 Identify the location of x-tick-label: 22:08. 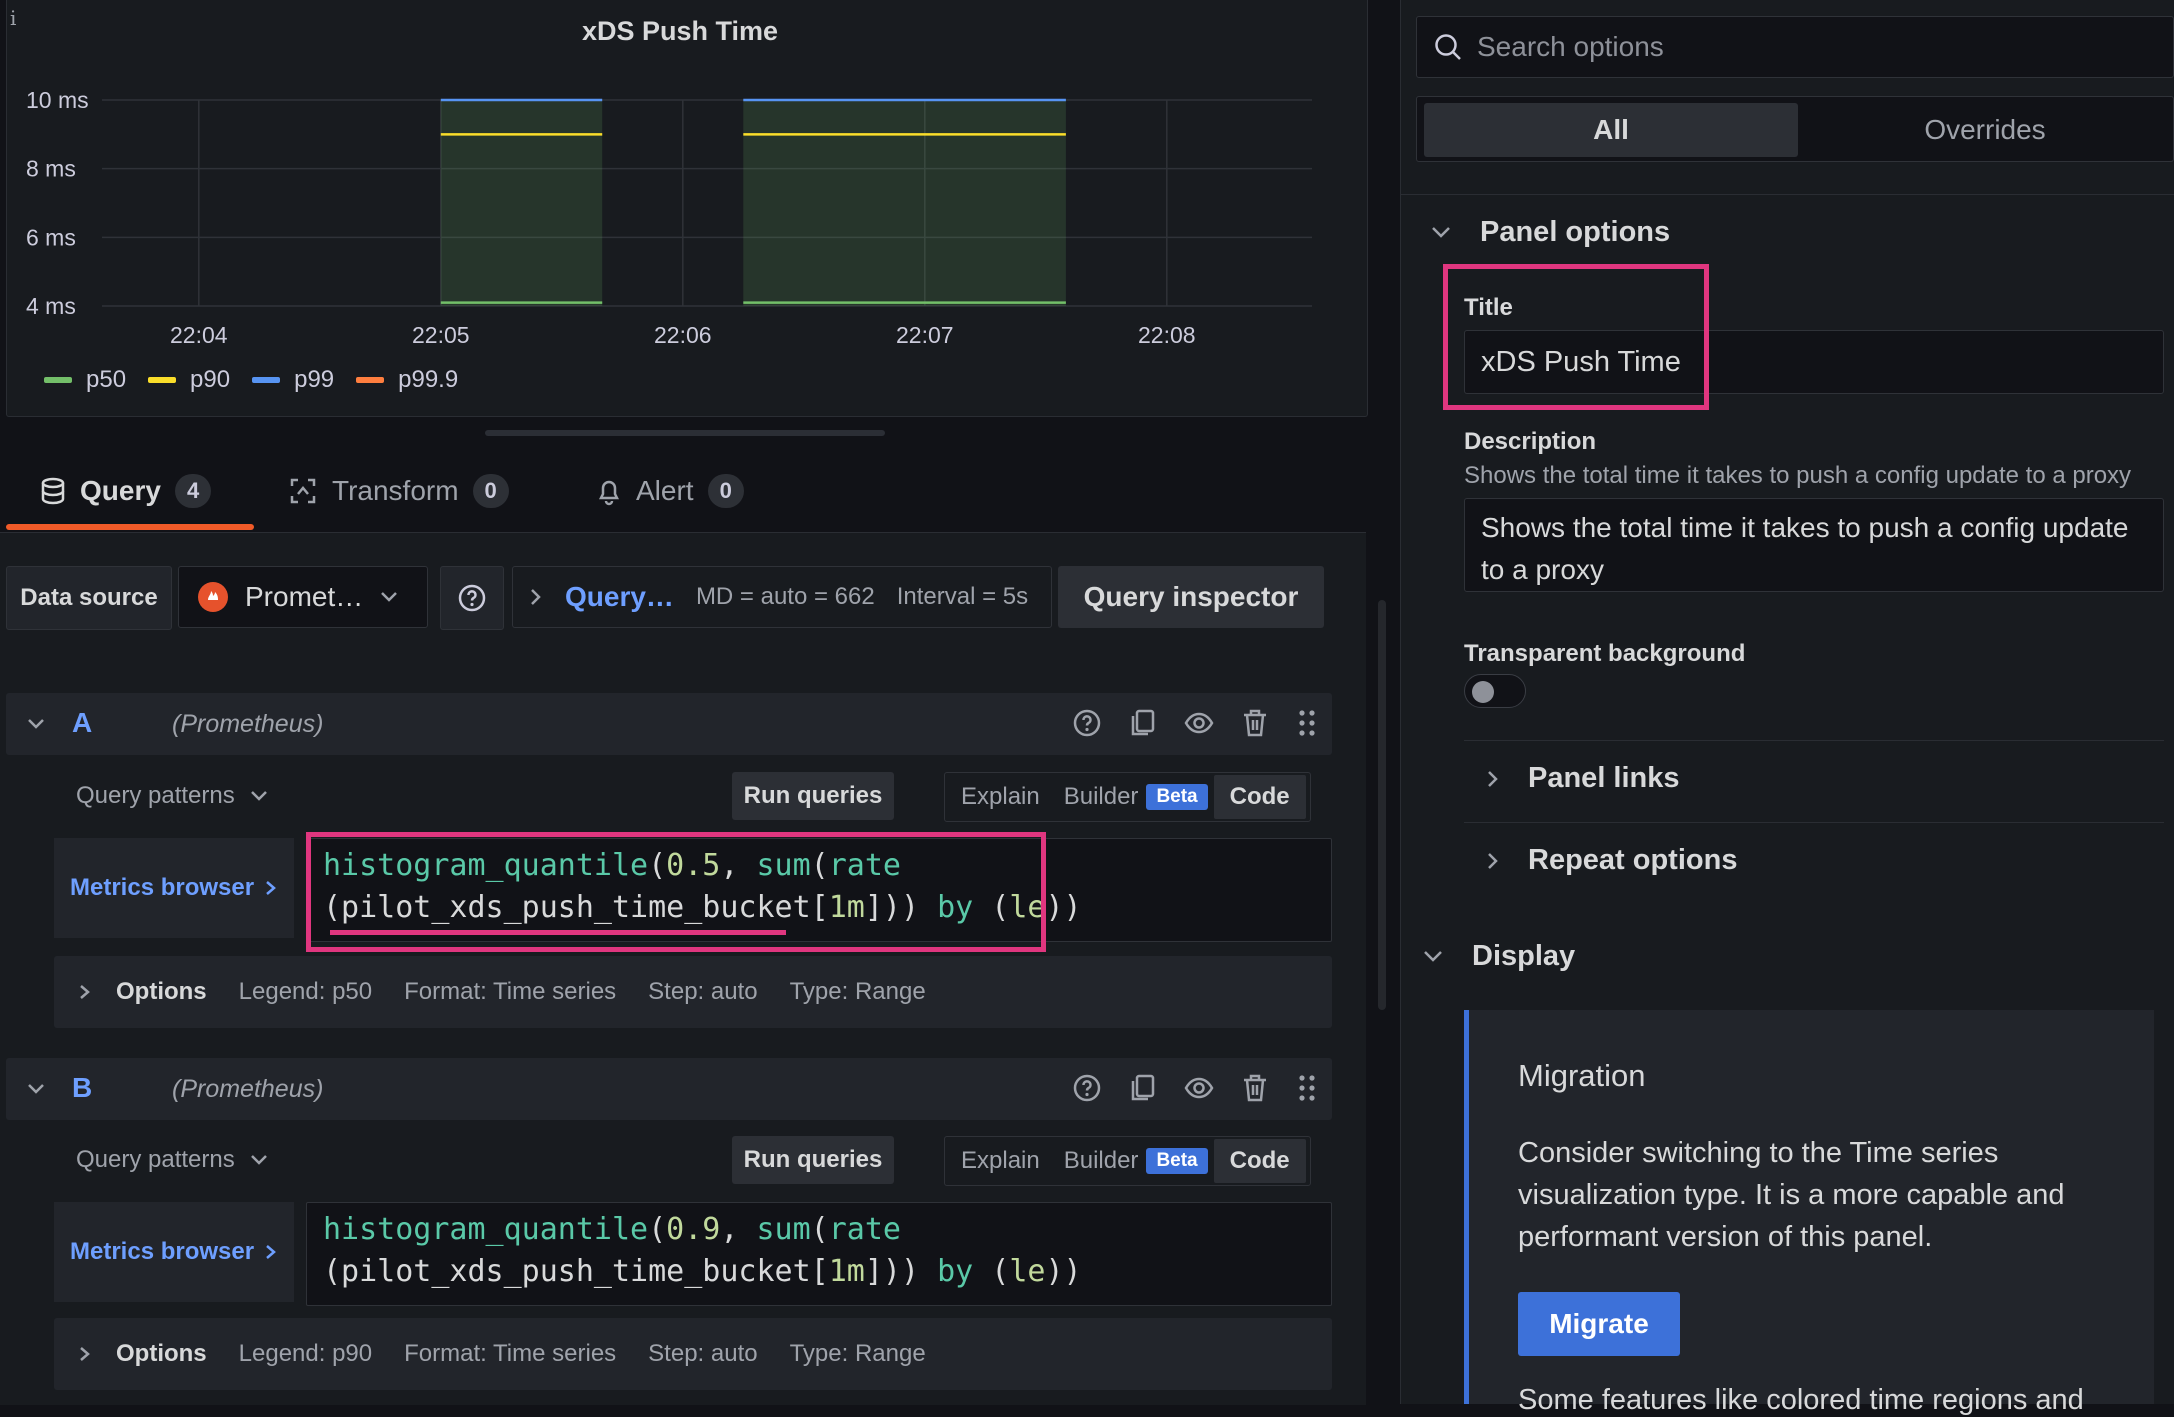
(1167, 335).